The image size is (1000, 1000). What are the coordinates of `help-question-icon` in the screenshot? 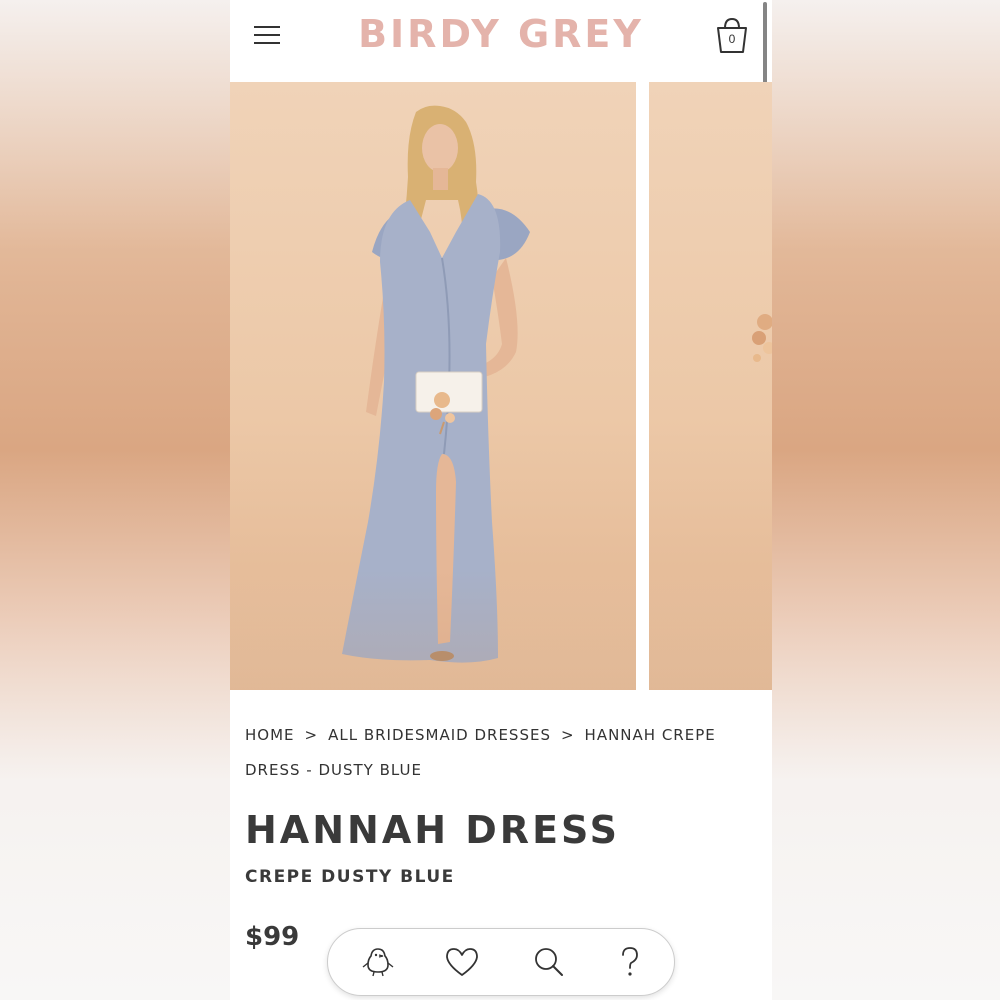 It's located at (630, 962).